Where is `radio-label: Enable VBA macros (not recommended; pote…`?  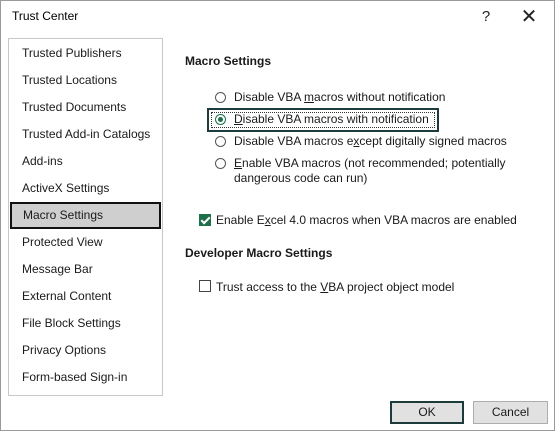
radio-label: Enable VBA macros (not recommended; pote… is located at coordinates (370, 170).